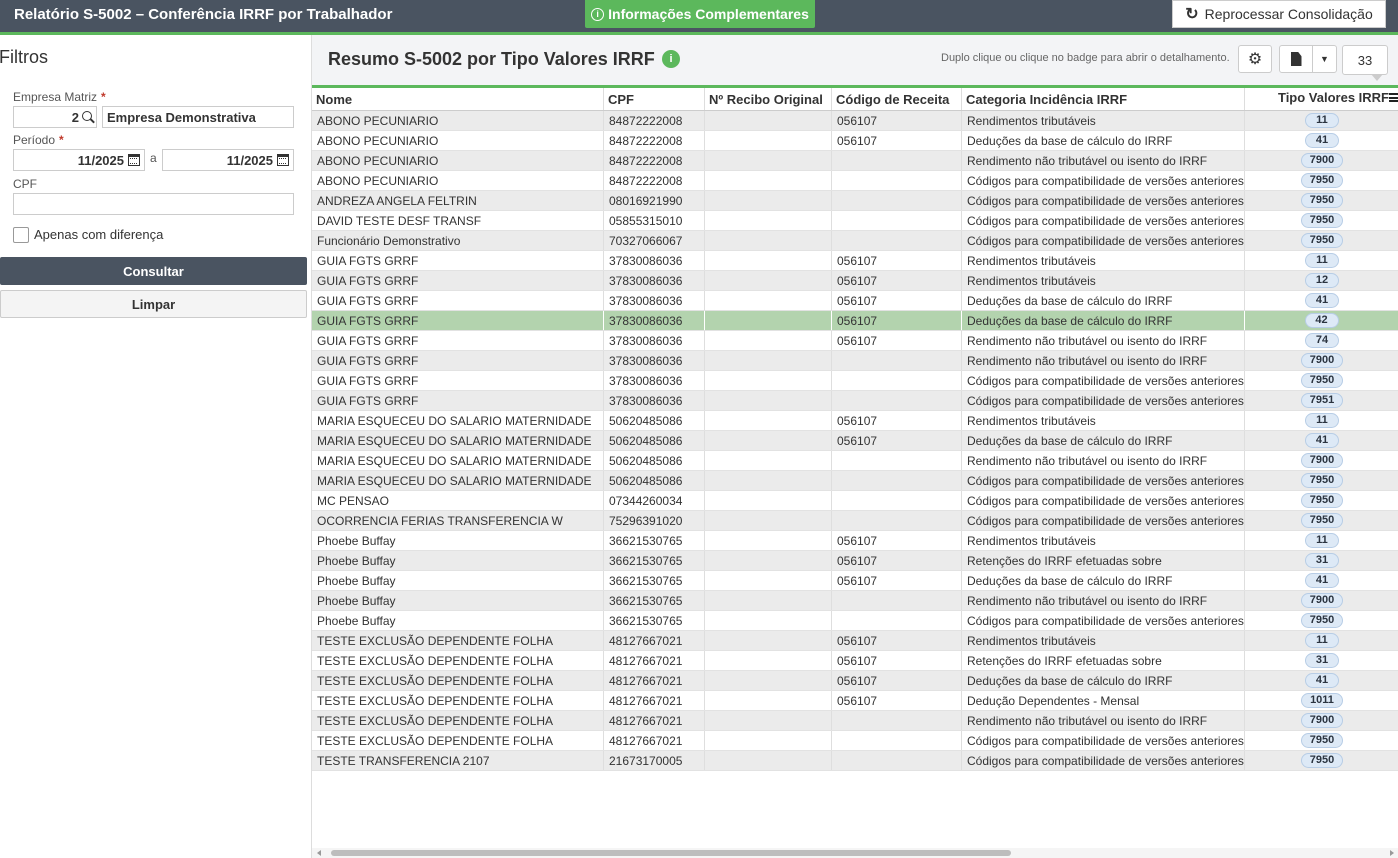 Image resolution: width=1398 pixels, height=858 pixels. Describe the element at coordinates (1324, 59) in the screenshot. I see `export-dropdown-toggle: ▼` at that location.